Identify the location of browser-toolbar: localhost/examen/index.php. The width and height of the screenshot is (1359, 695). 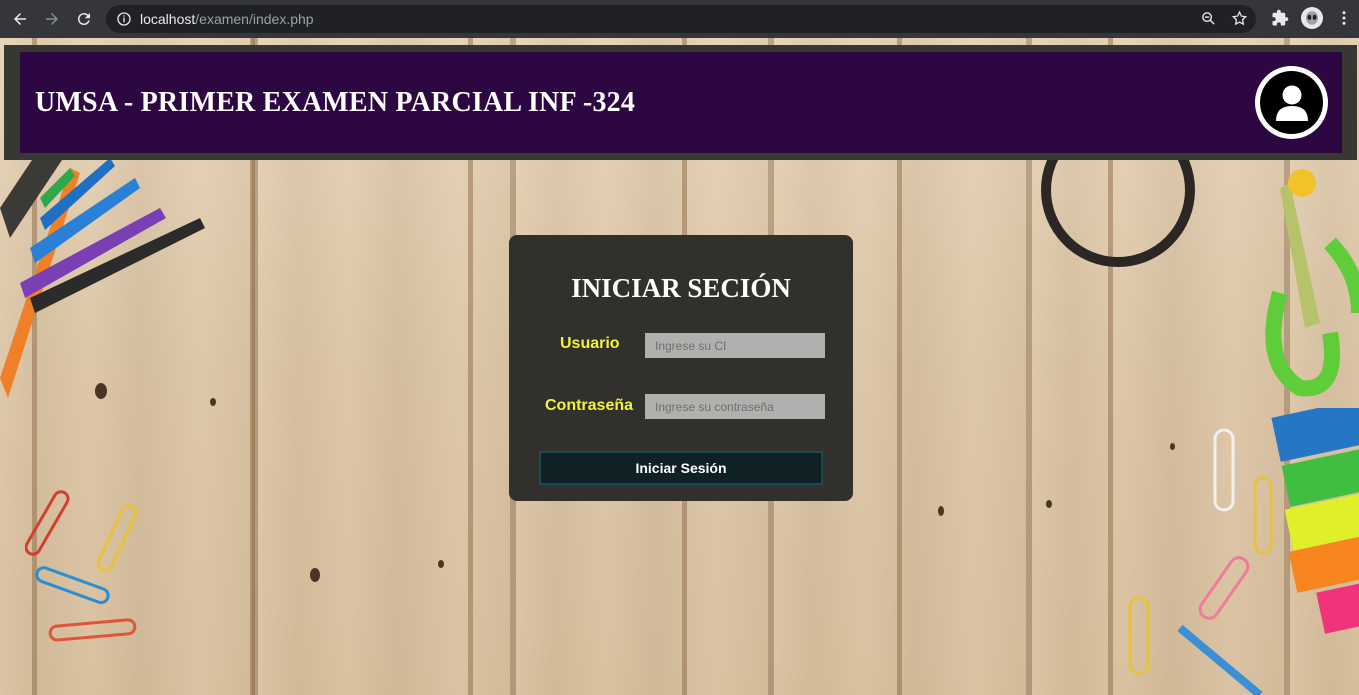
(679, 19).